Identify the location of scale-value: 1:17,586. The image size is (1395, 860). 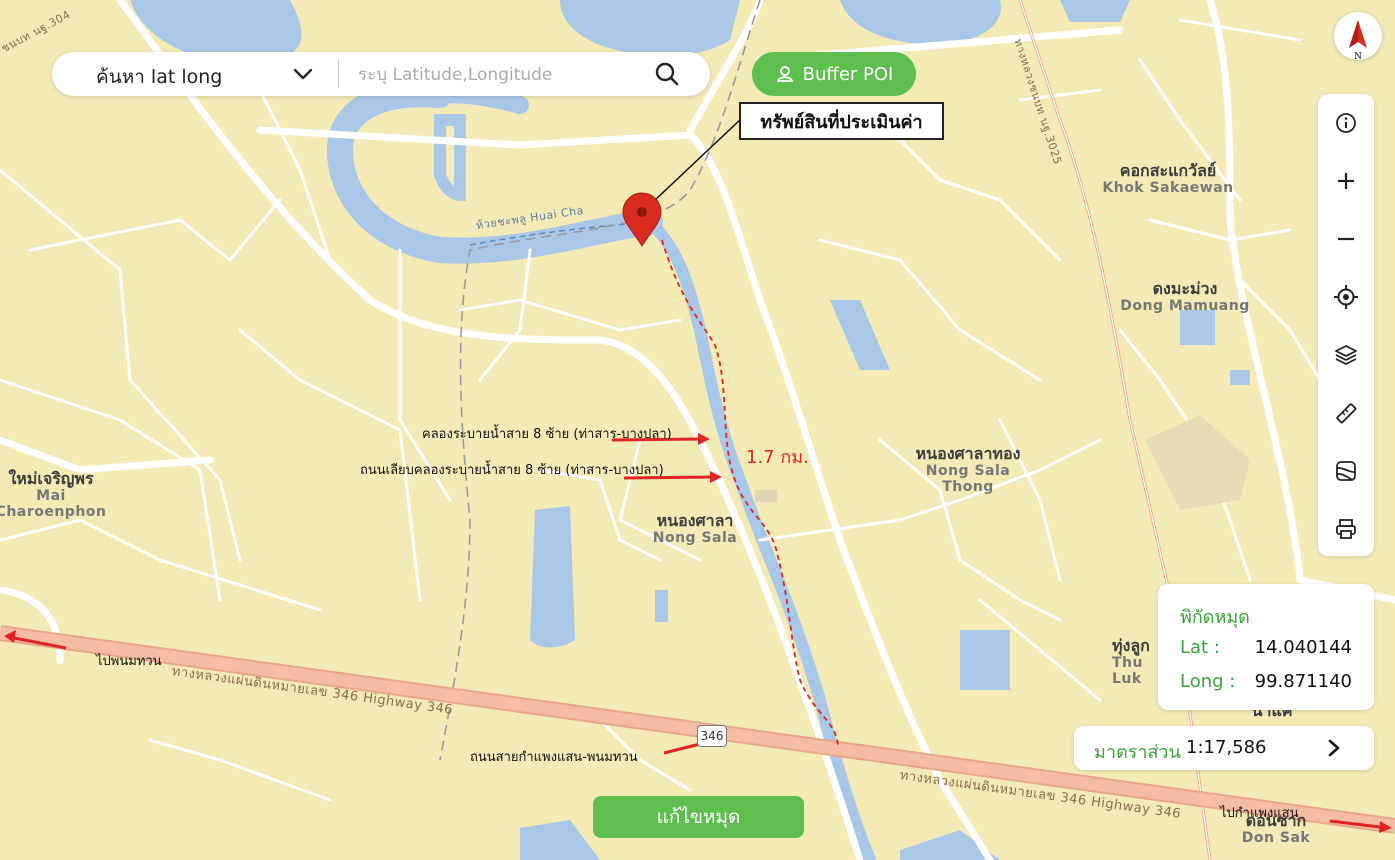
(1226, 747).